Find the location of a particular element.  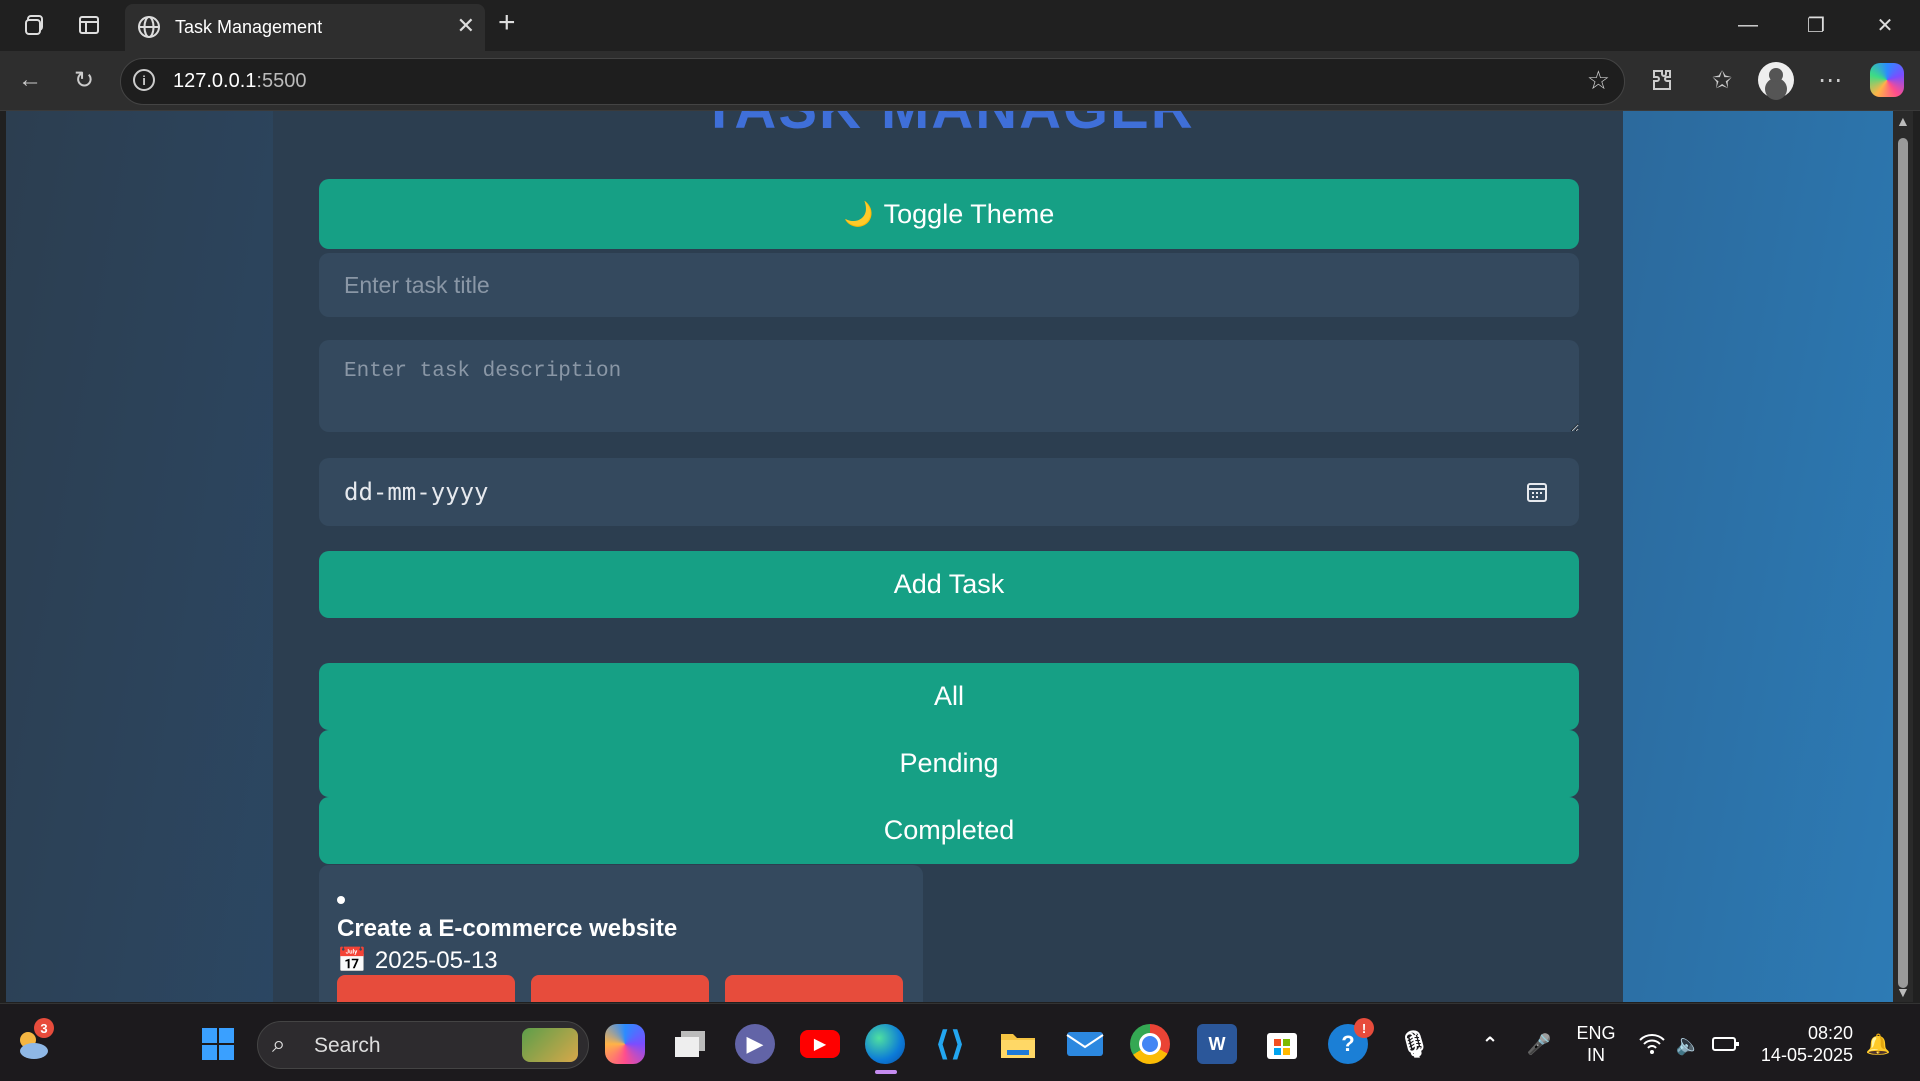

microsoft-store-icon is located at coordinates (1282, 1044).